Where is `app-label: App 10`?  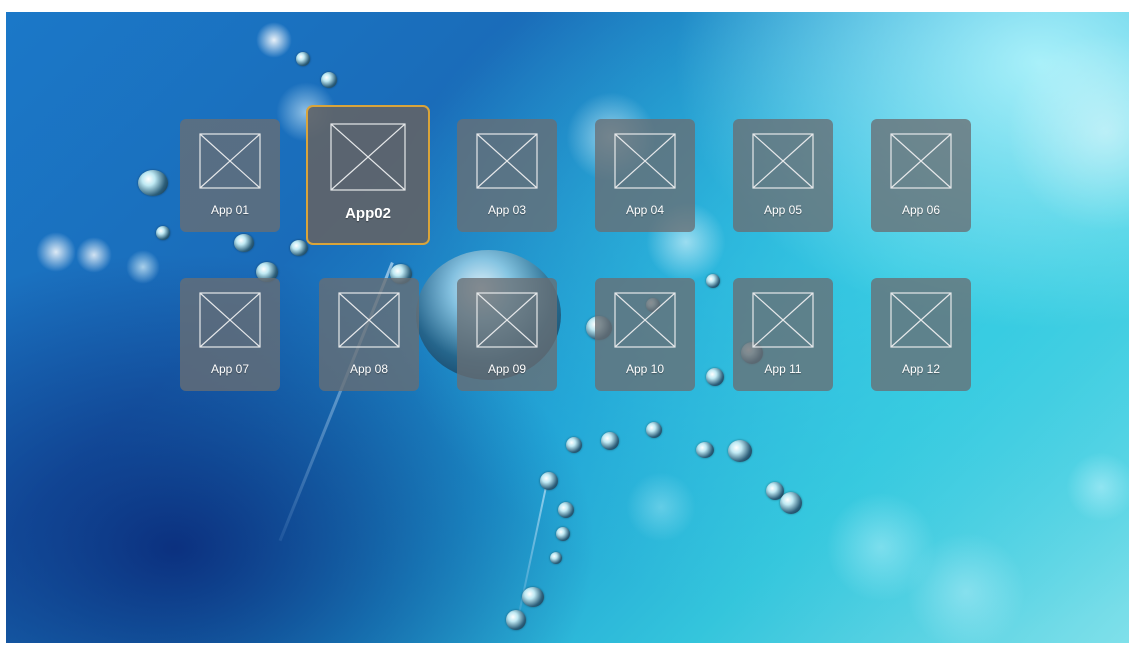
app-label: App 10 is located at coordinates (645, 369).